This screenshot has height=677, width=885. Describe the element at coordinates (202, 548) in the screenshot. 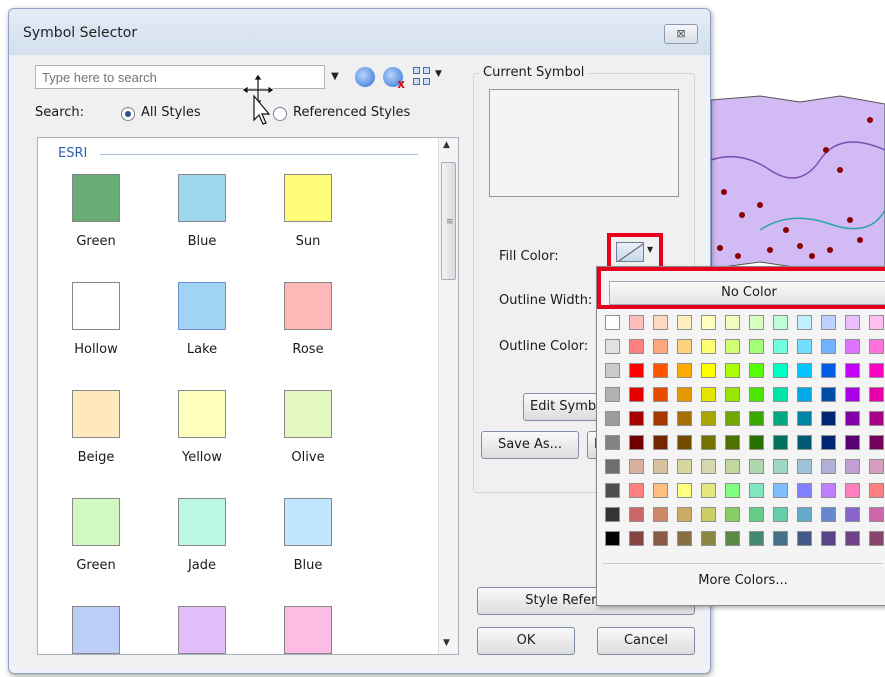

I see `symbol-item: Jade` at that location.